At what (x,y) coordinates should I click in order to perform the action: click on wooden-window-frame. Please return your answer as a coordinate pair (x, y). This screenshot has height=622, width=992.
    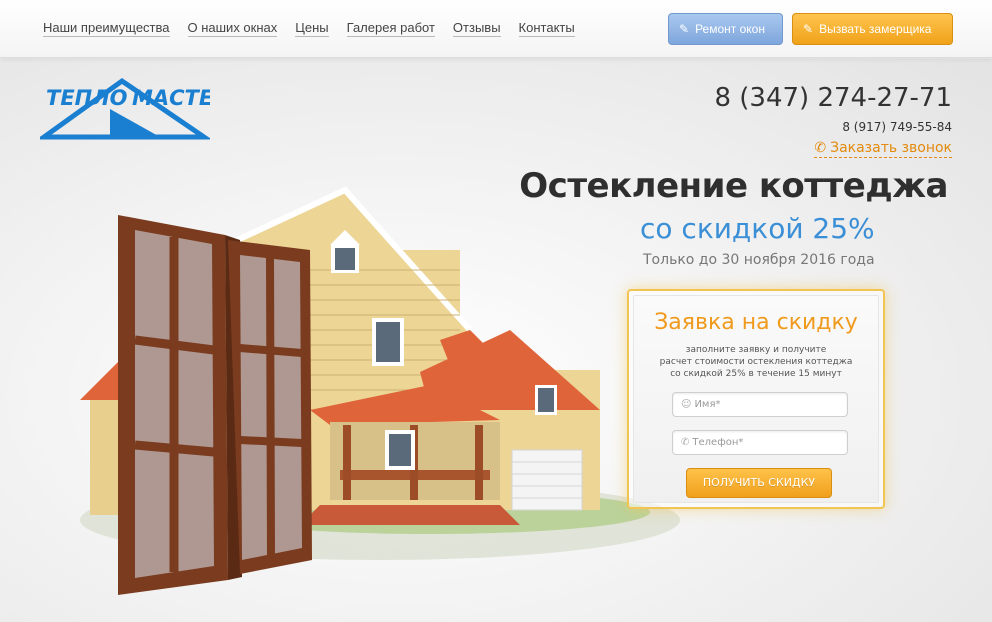
    Looking at the image, I should click on (215, 405).